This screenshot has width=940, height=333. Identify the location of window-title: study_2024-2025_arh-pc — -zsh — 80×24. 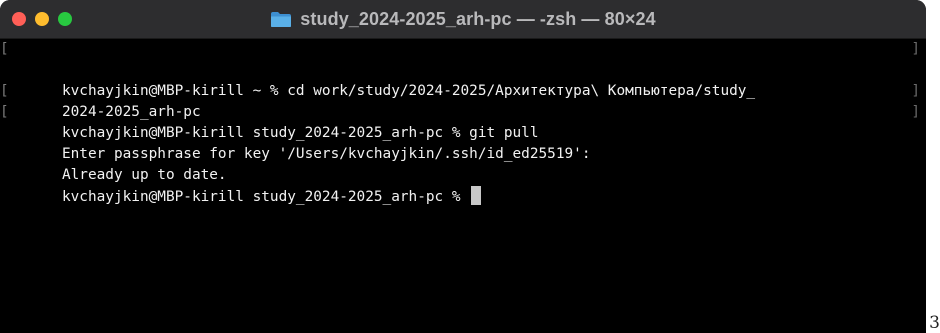
(478, 18).